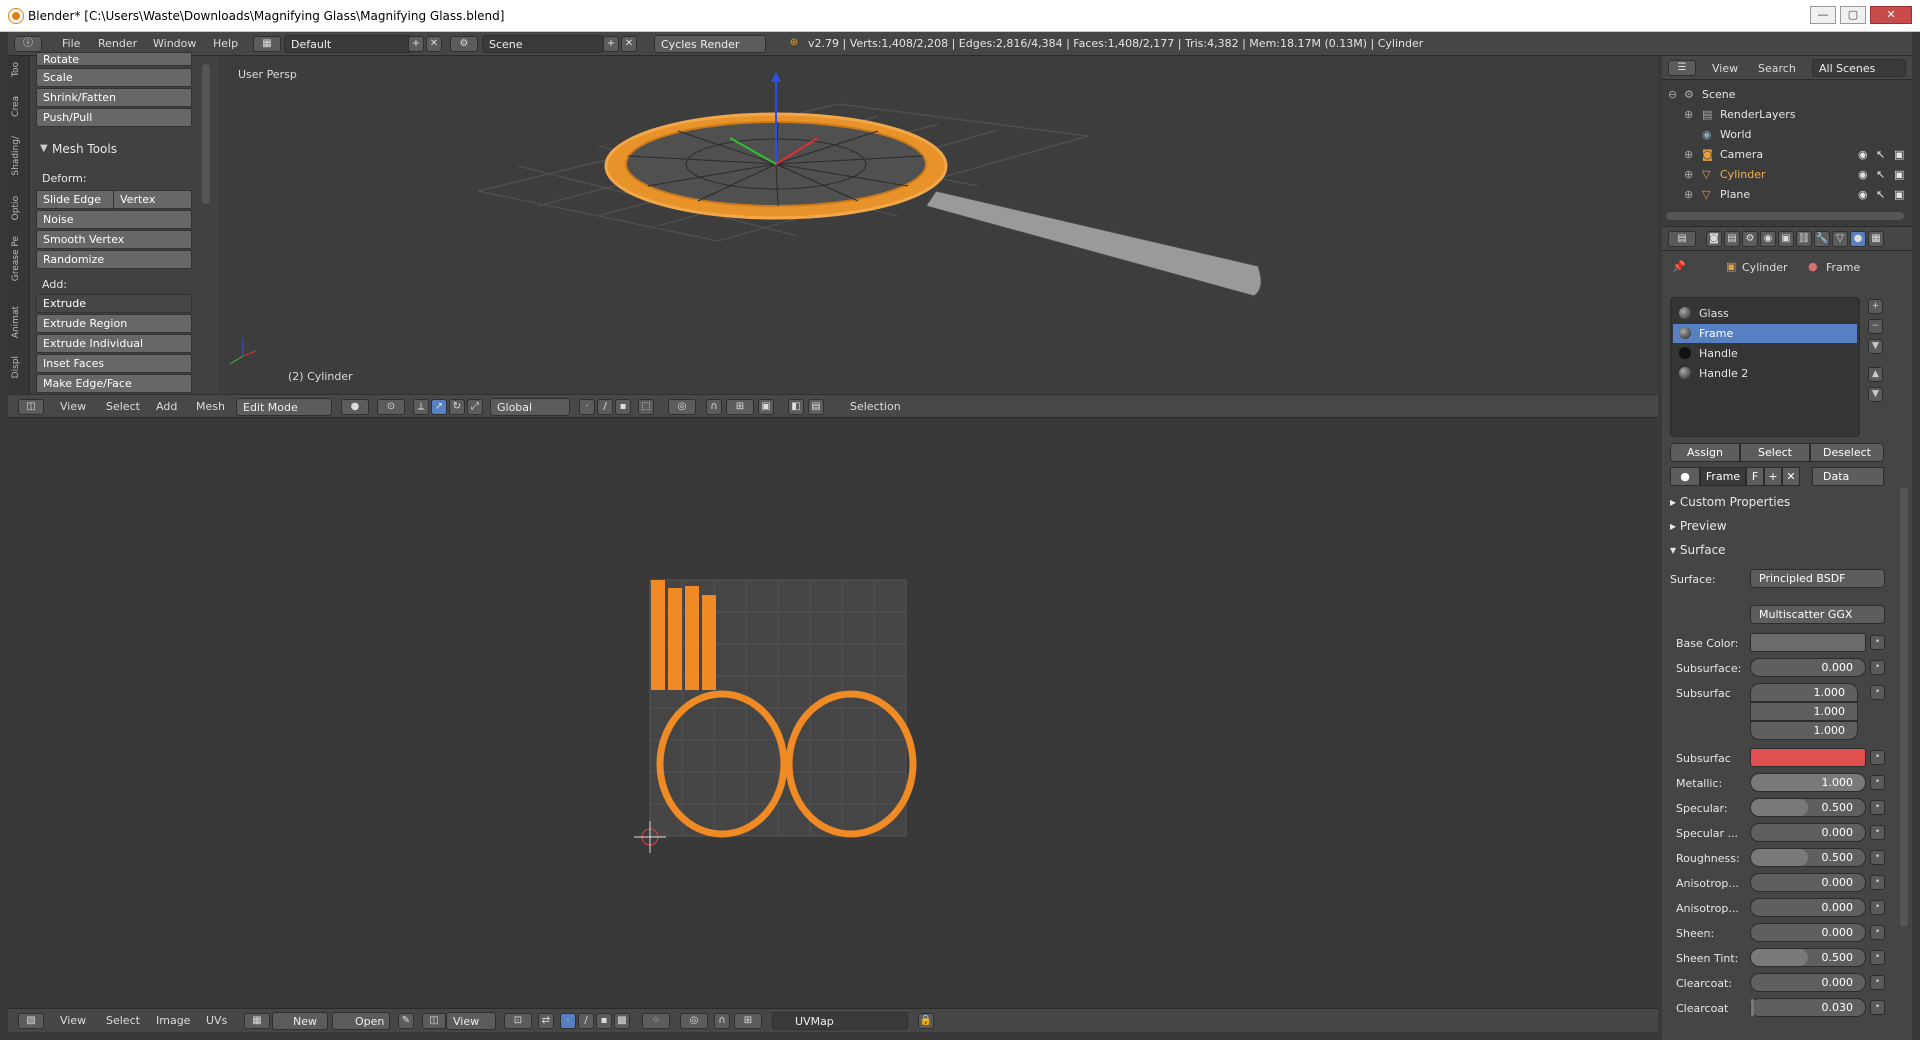  Describe the element at coordinates (1685, 476) in the screenshot. I see `material-browse-icon: ●` at that location.